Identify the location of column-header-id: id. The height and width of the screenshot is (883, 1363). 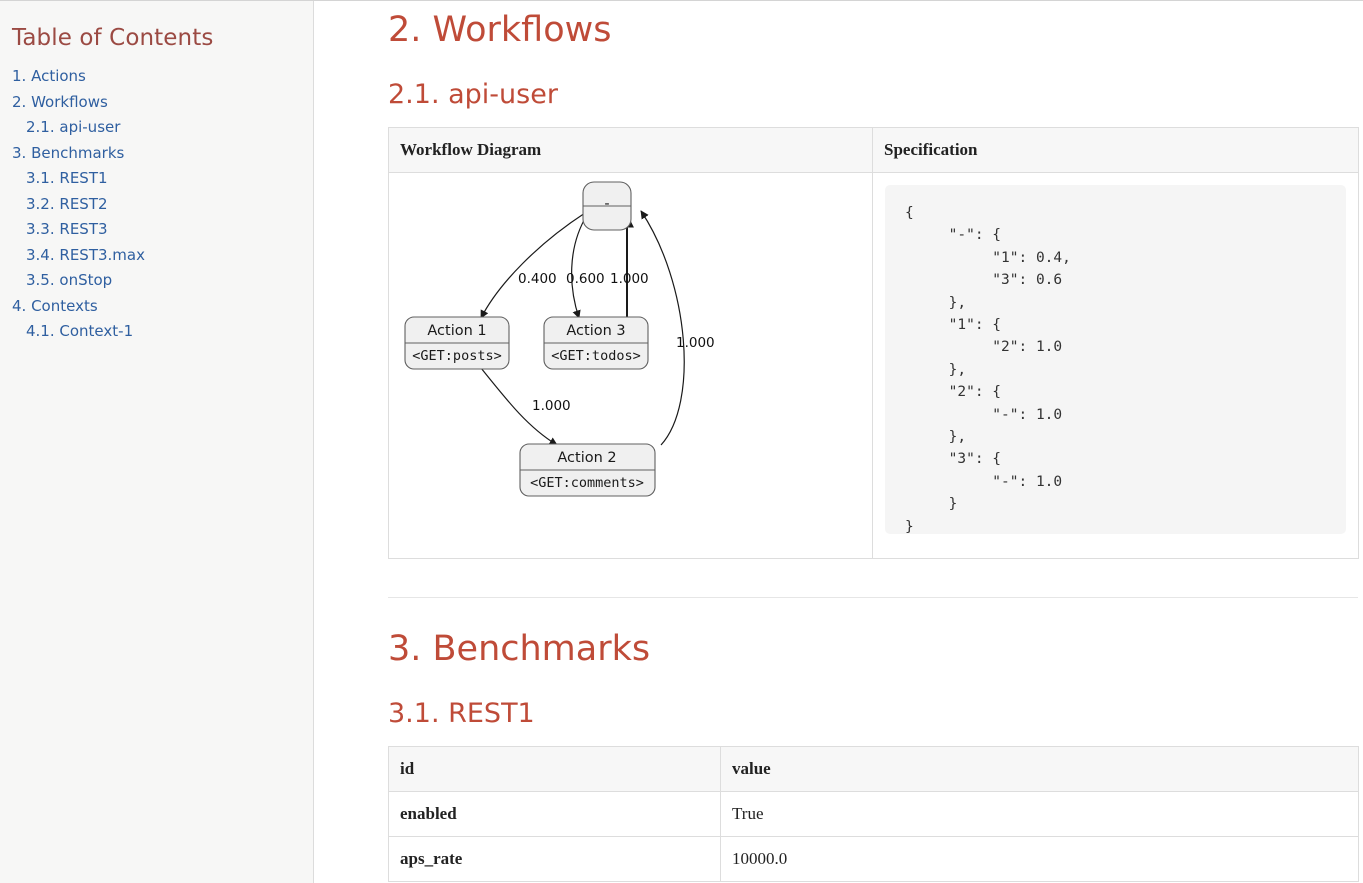
(554, 768).